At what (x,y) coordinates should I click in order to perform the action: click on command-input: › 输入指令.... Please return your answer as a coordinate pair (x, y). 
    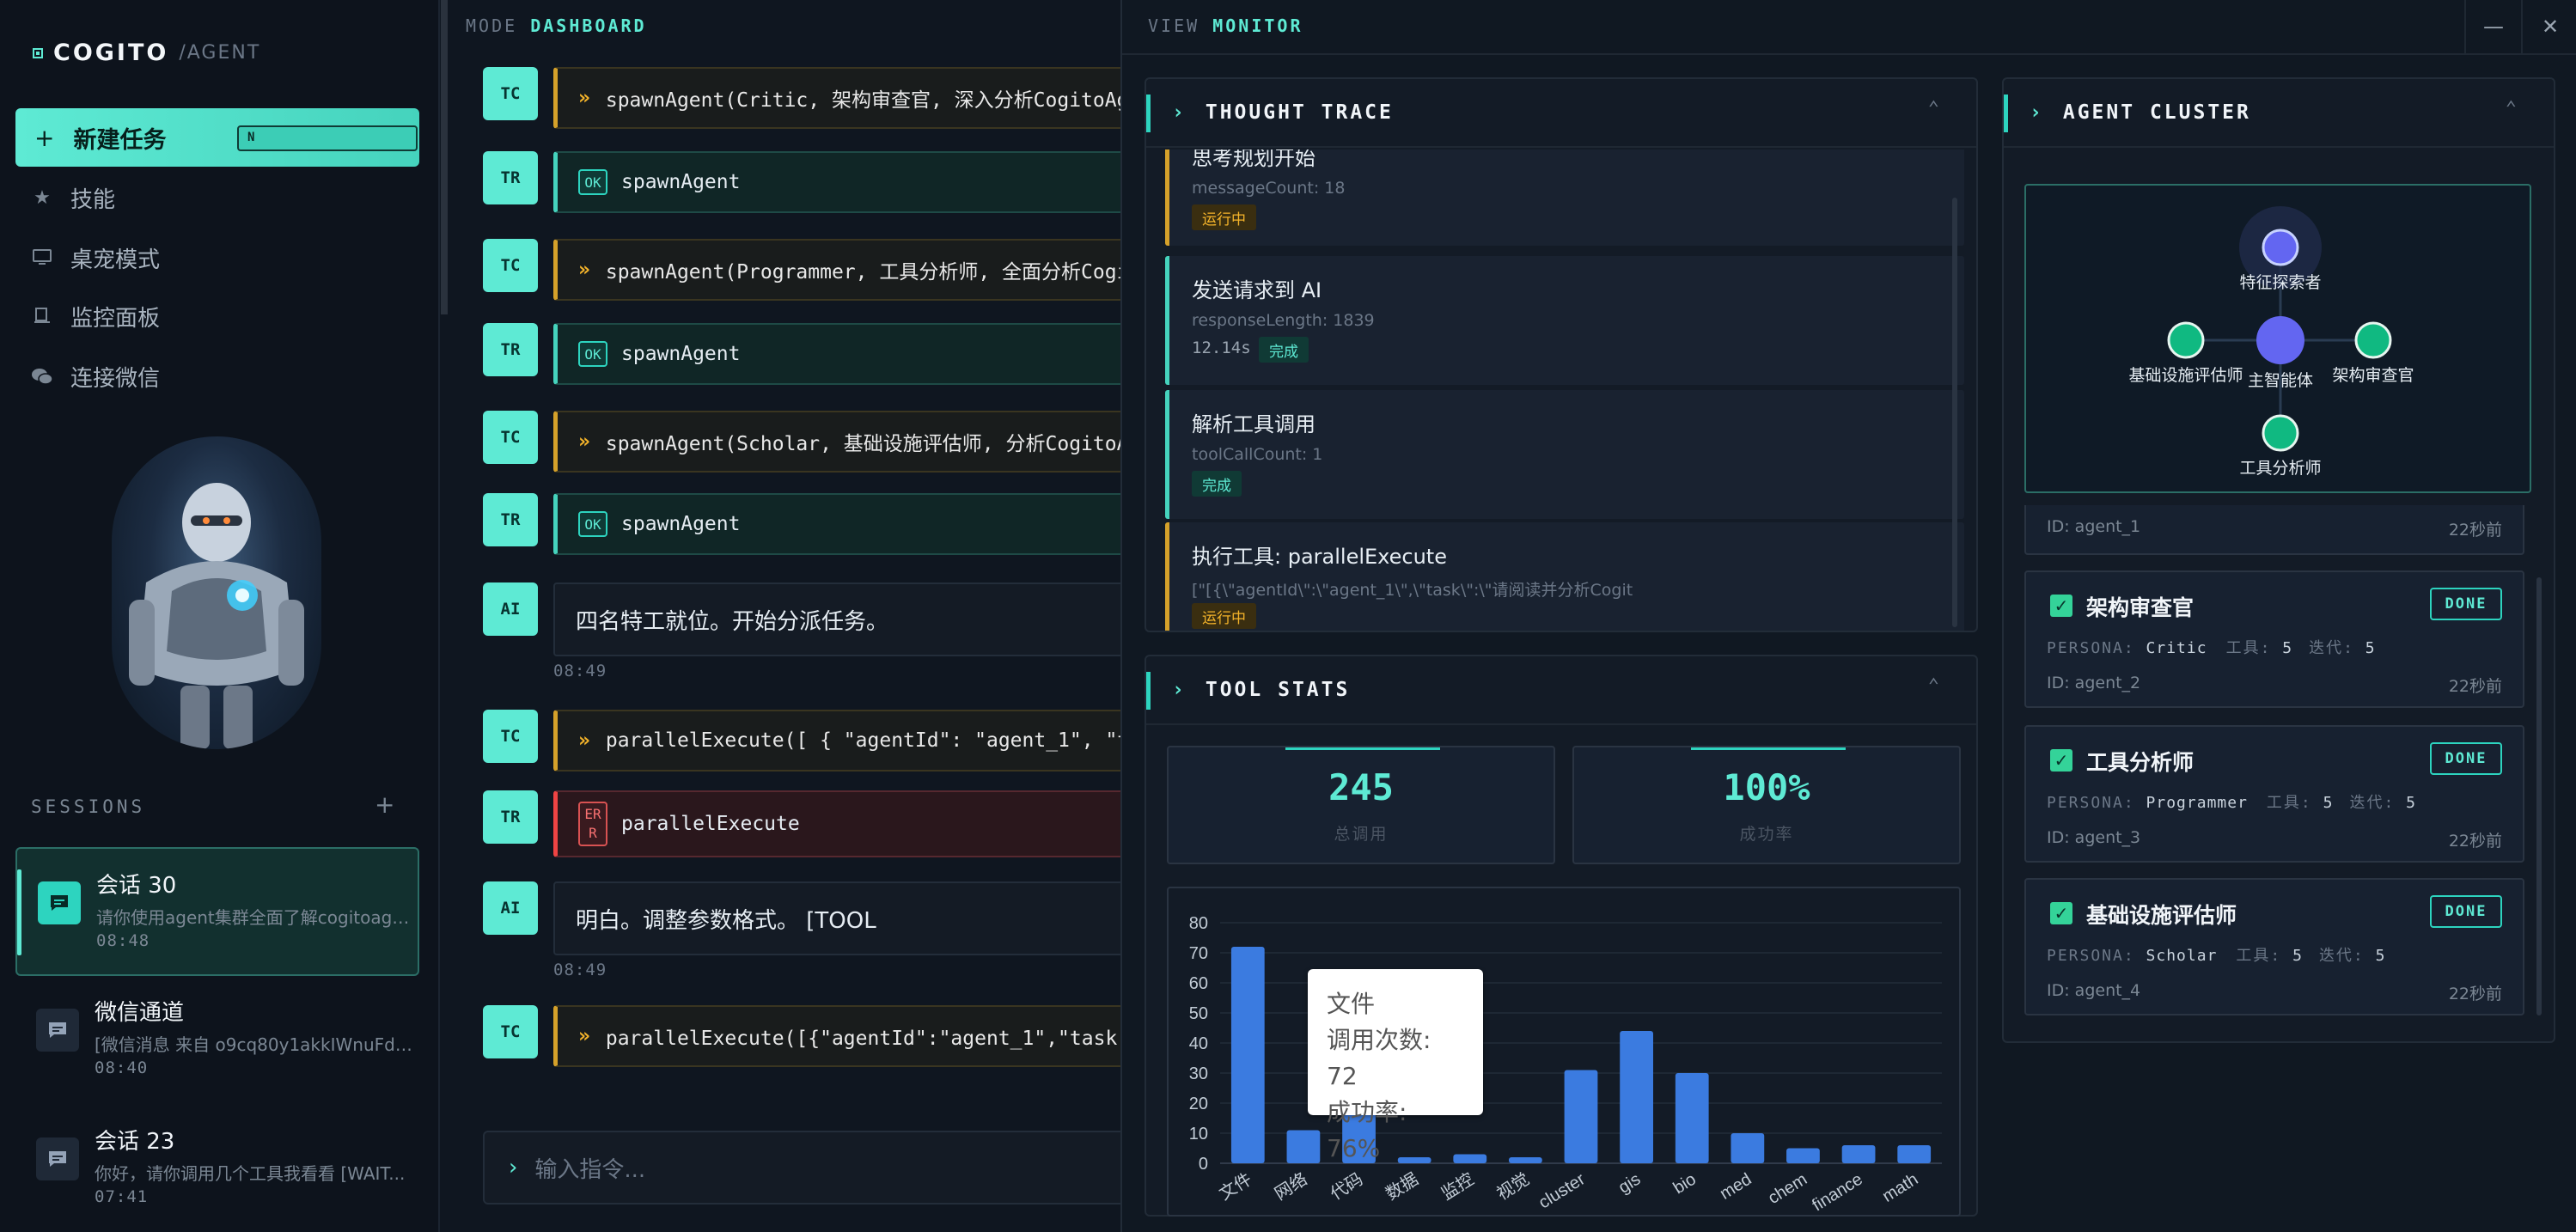
    Looking at the image, I should click on (818, 1168).